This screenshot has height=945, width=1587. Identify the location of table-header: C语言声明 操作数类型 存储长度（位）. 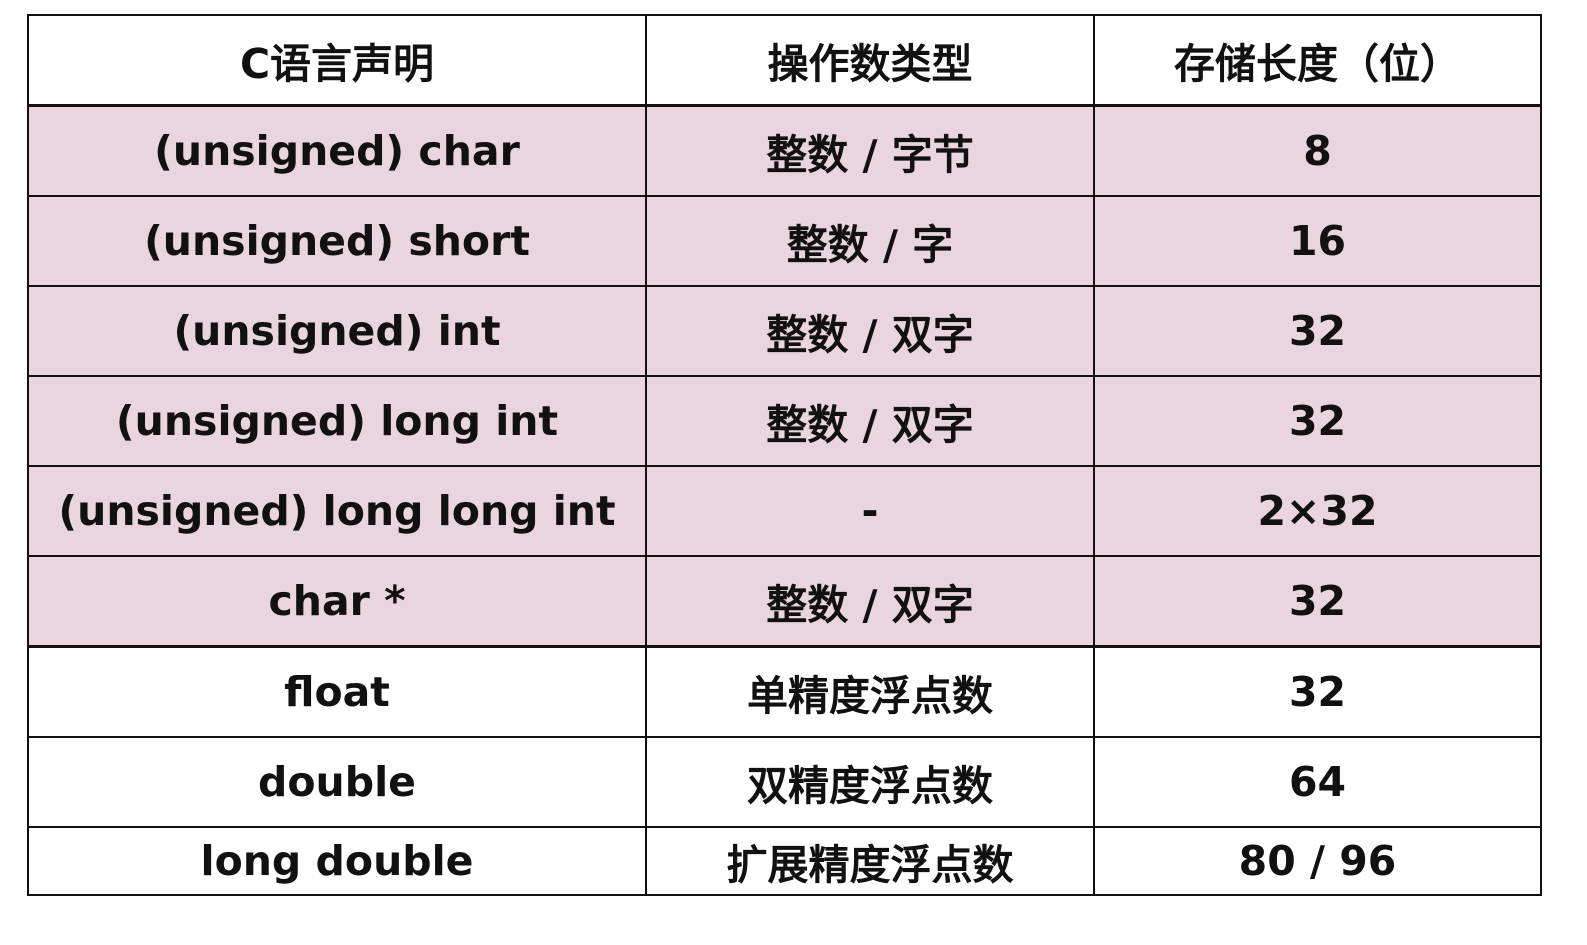
(784, 60).